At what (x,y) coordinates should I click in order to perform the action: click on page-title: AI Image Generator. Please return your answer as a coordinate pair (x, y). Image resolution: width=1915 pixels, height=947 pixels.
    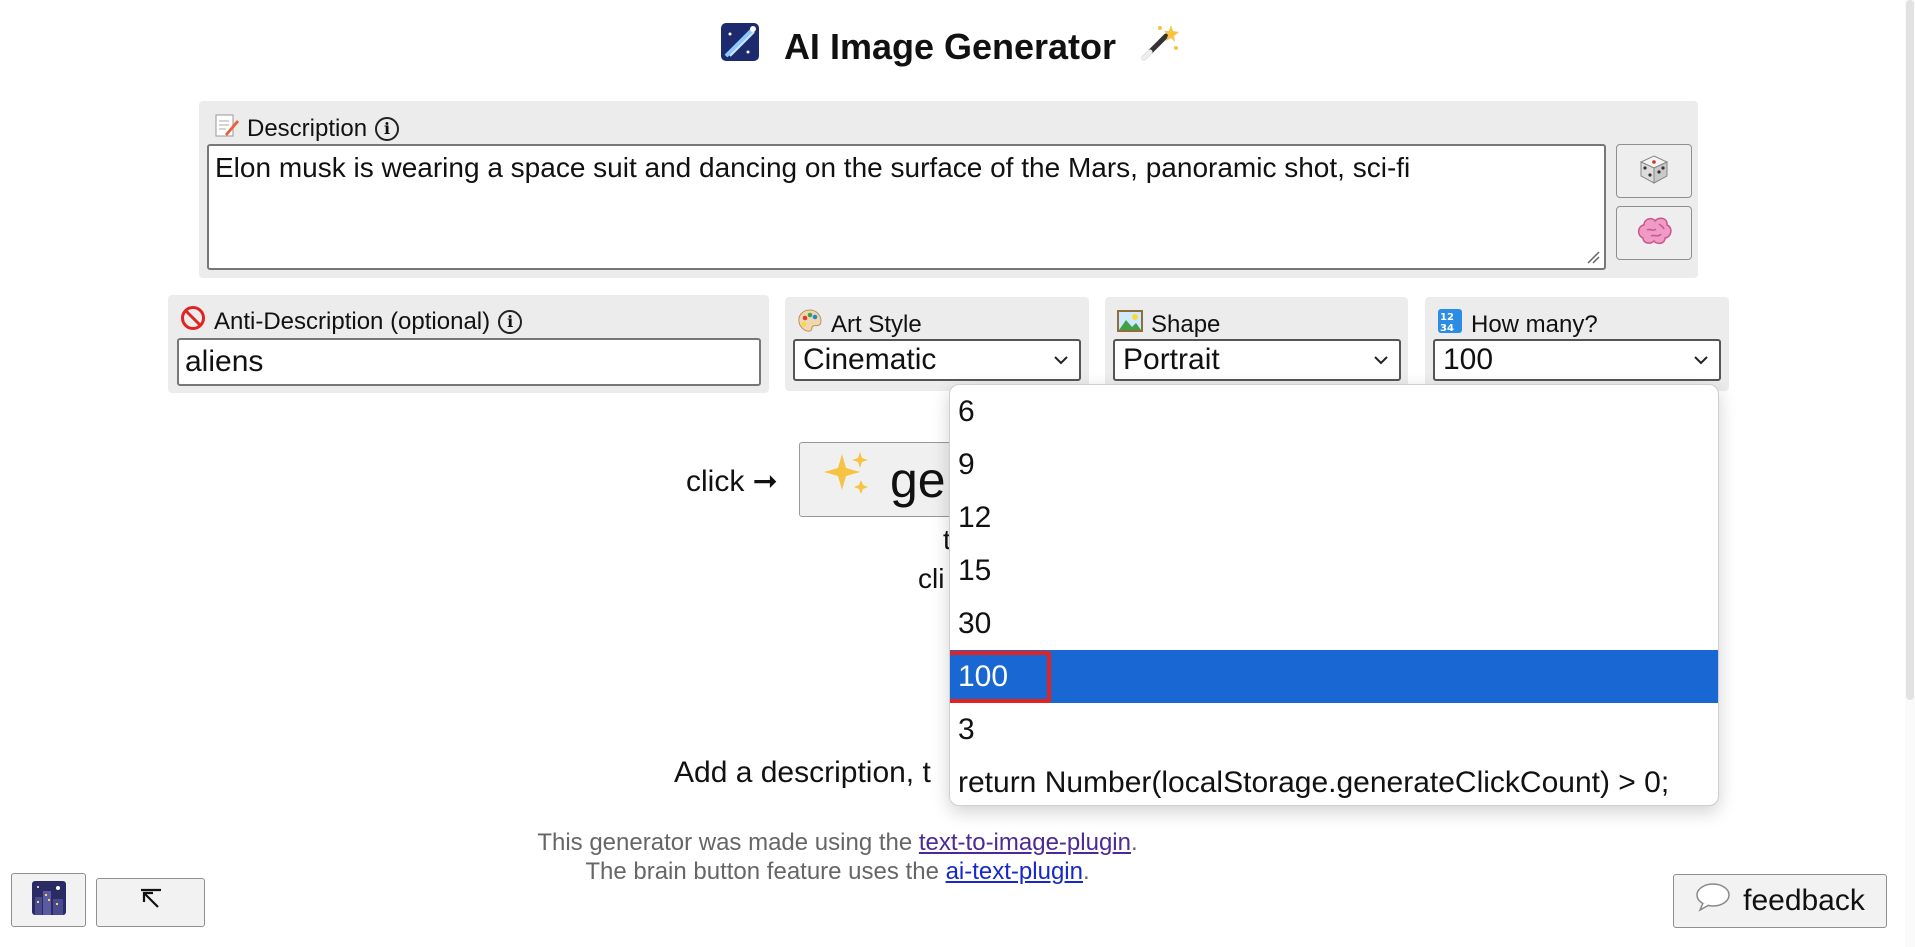
    Looking at the image, I should click on (950, 46).